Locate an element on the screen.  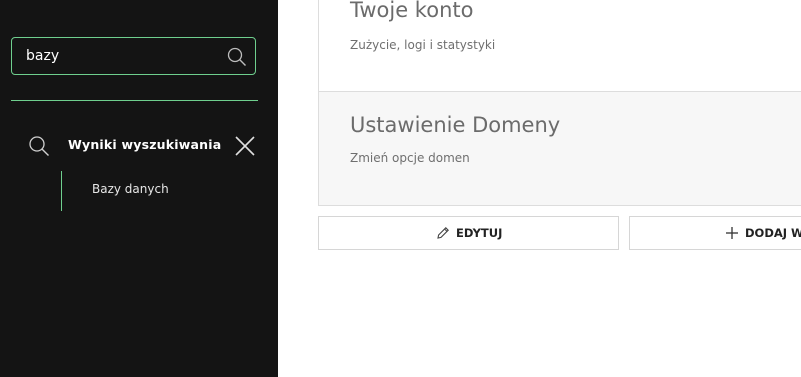
account-card-title: Twoje konto is located at coordinates (412, 11).